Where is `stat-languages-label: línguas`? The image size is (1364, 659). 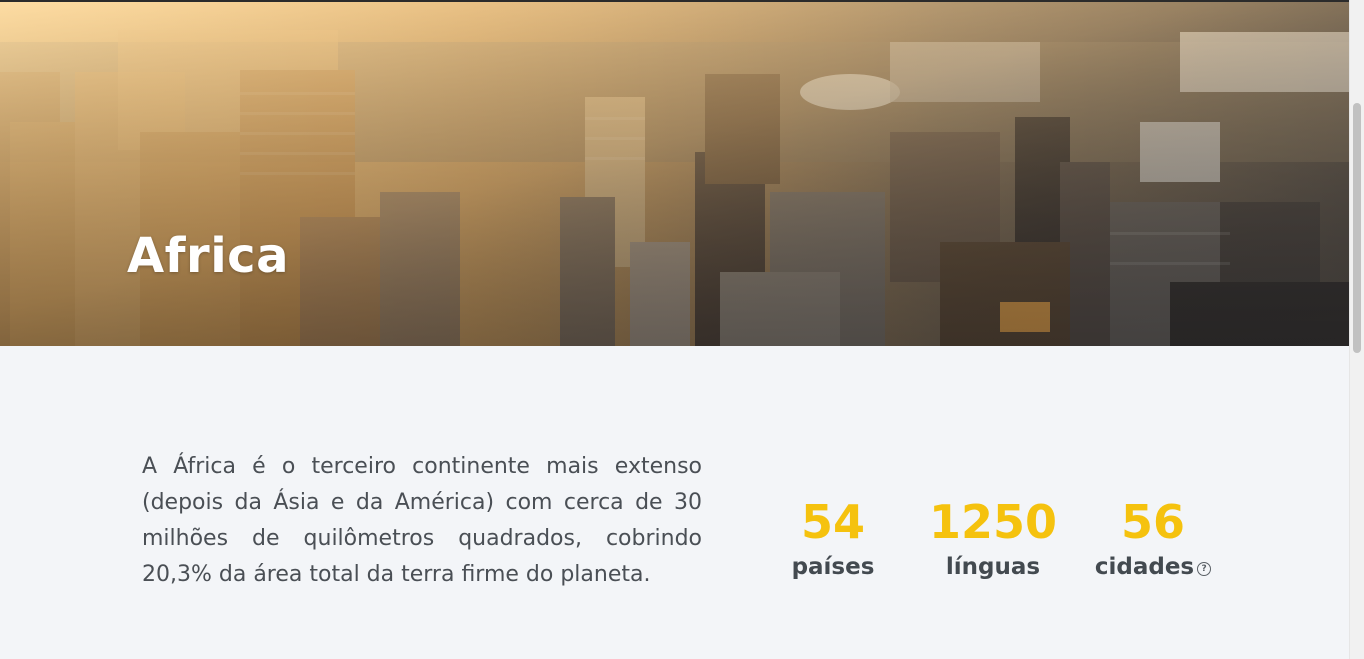 stat-languages-label: línguas is located at coordinates (993, 567).